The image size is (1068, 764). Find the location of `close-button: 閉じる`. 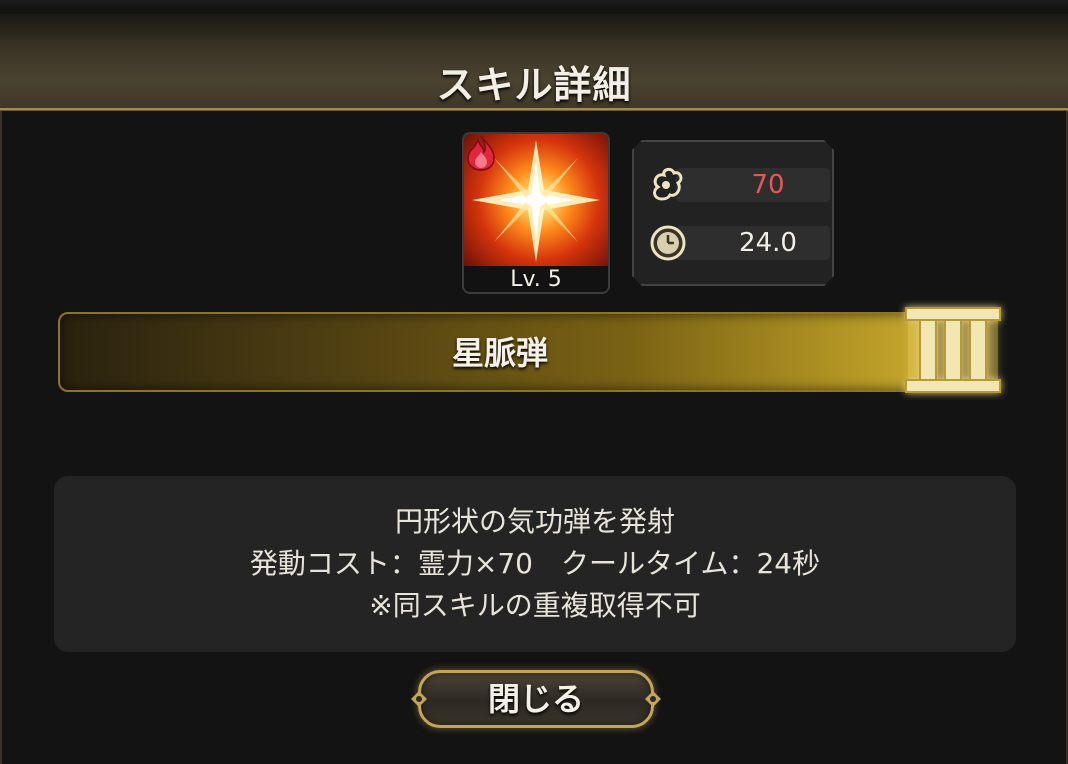

close-button: 閉じる is located at coordinates (536, 699).